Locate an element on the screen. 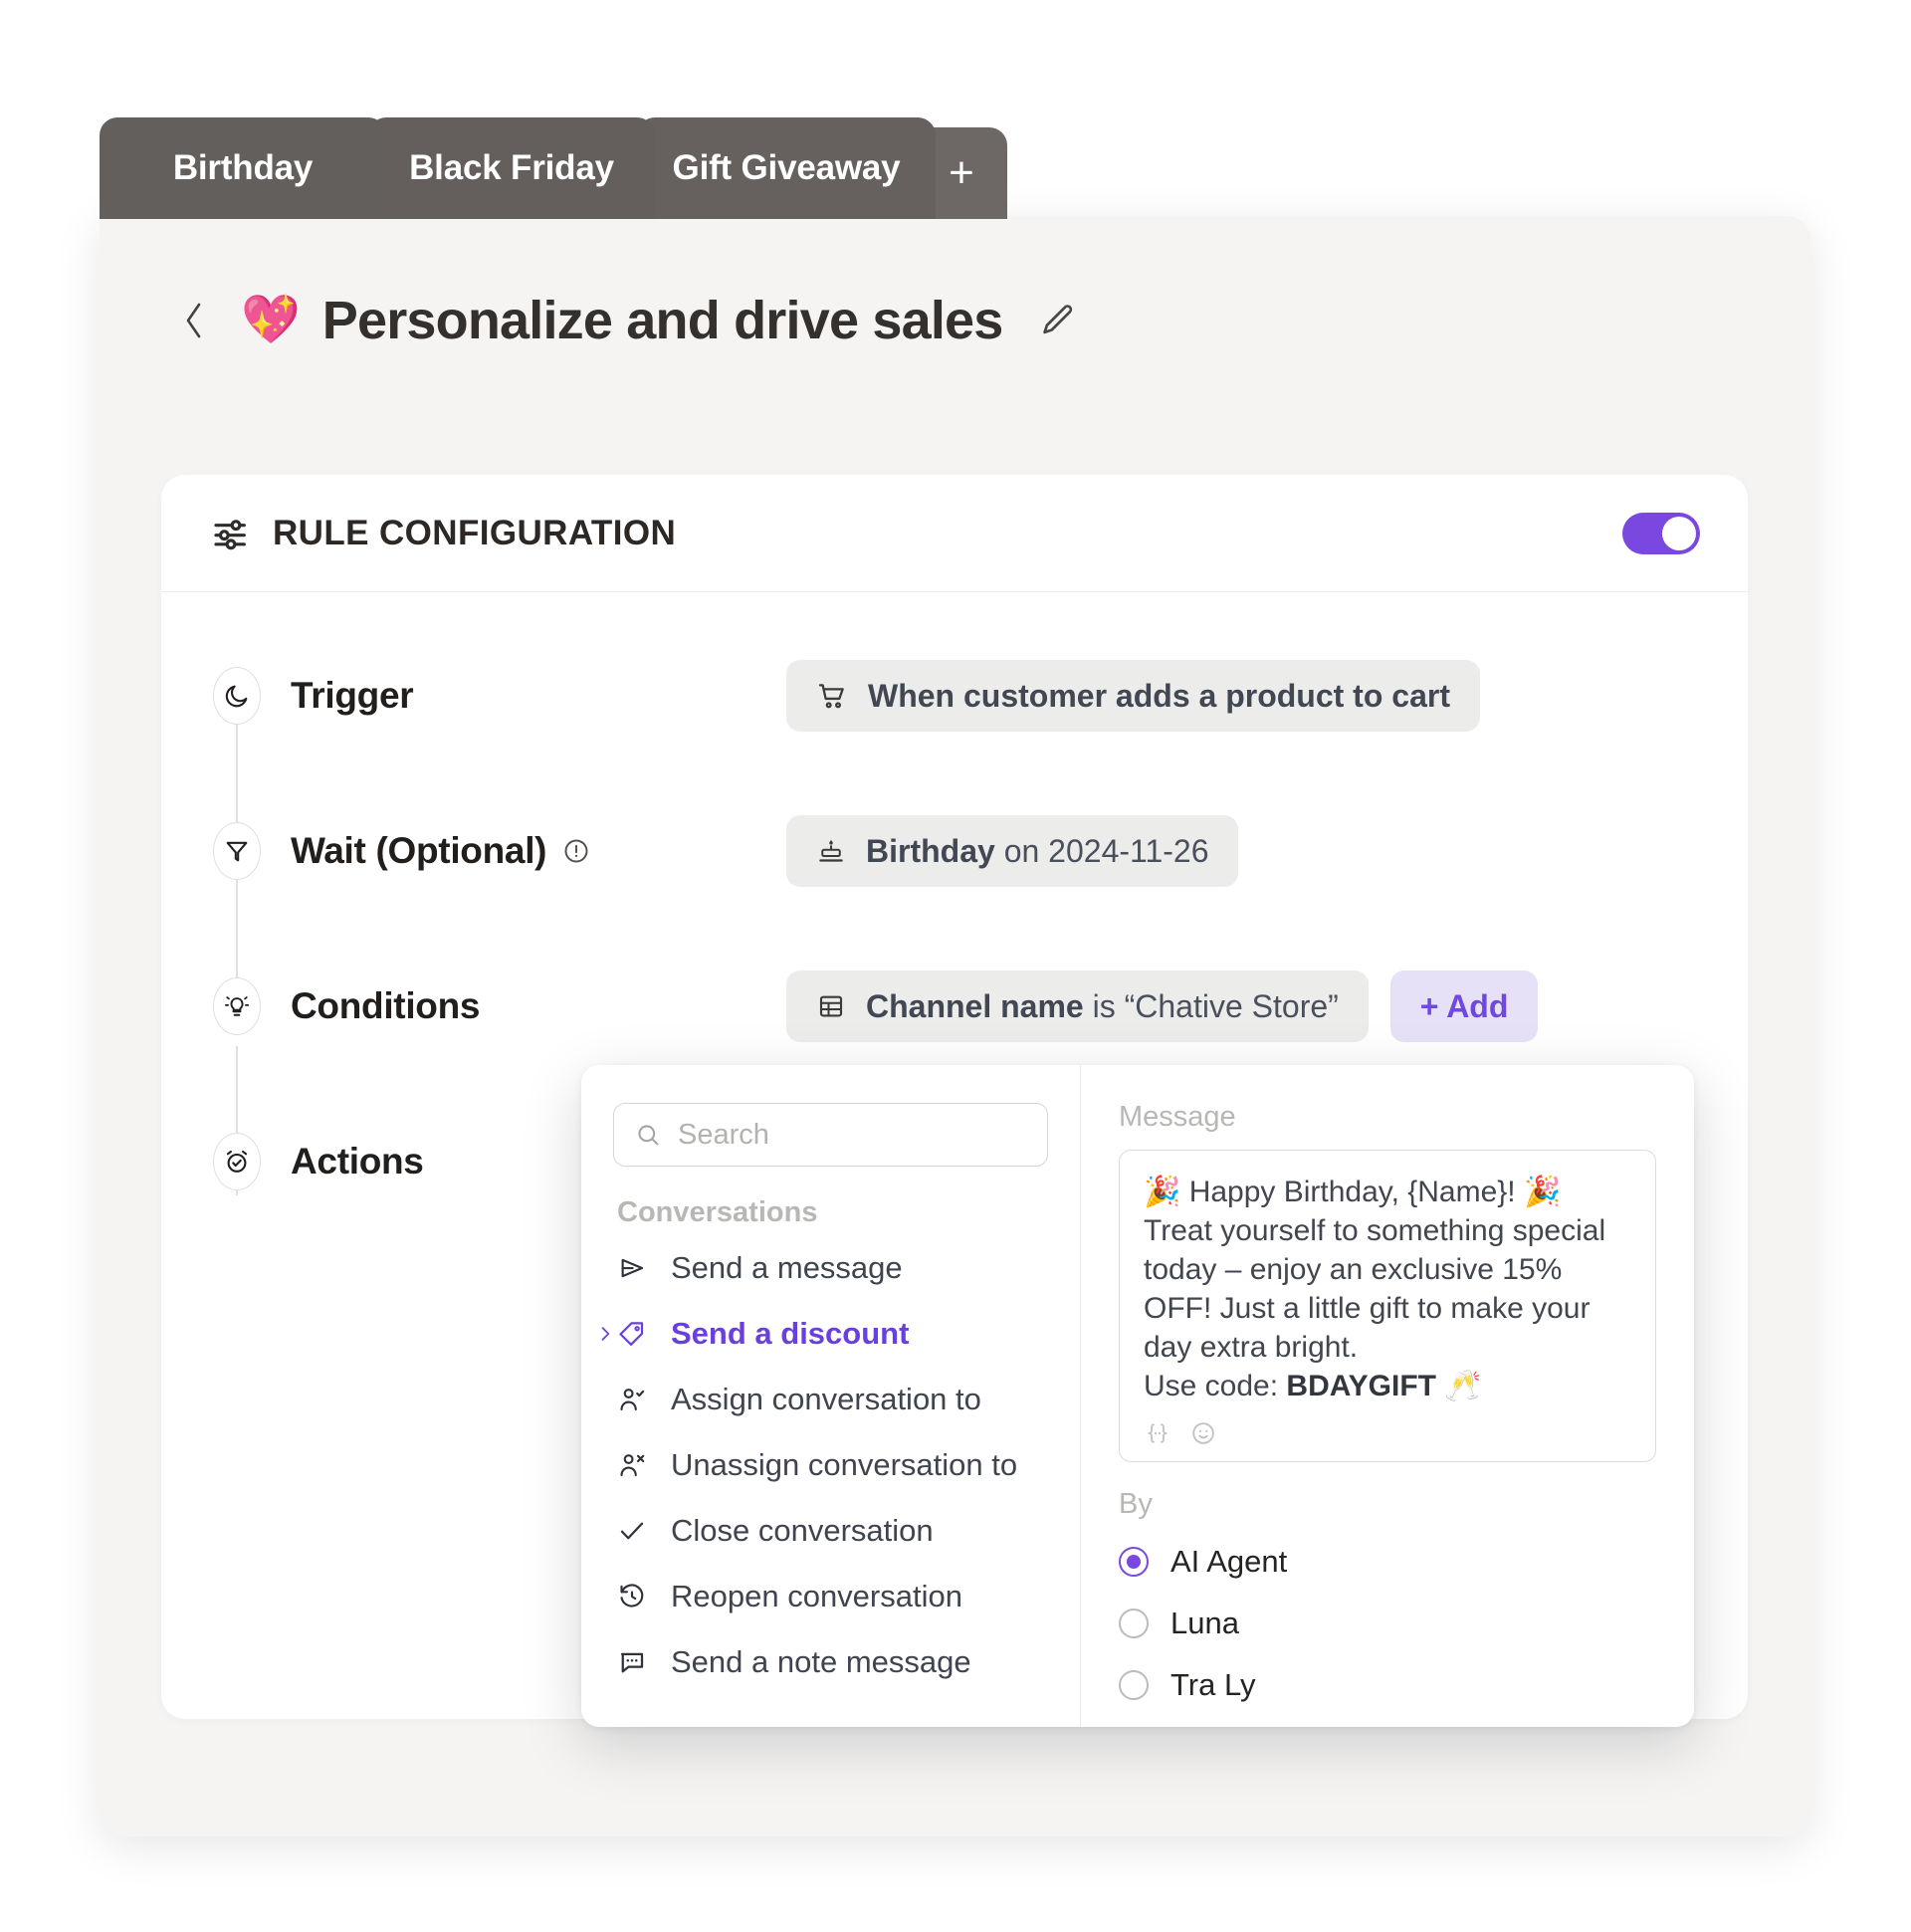  wait-chip-text: Birthday on 2024-11-26 is located at coordinates (1037, 851).